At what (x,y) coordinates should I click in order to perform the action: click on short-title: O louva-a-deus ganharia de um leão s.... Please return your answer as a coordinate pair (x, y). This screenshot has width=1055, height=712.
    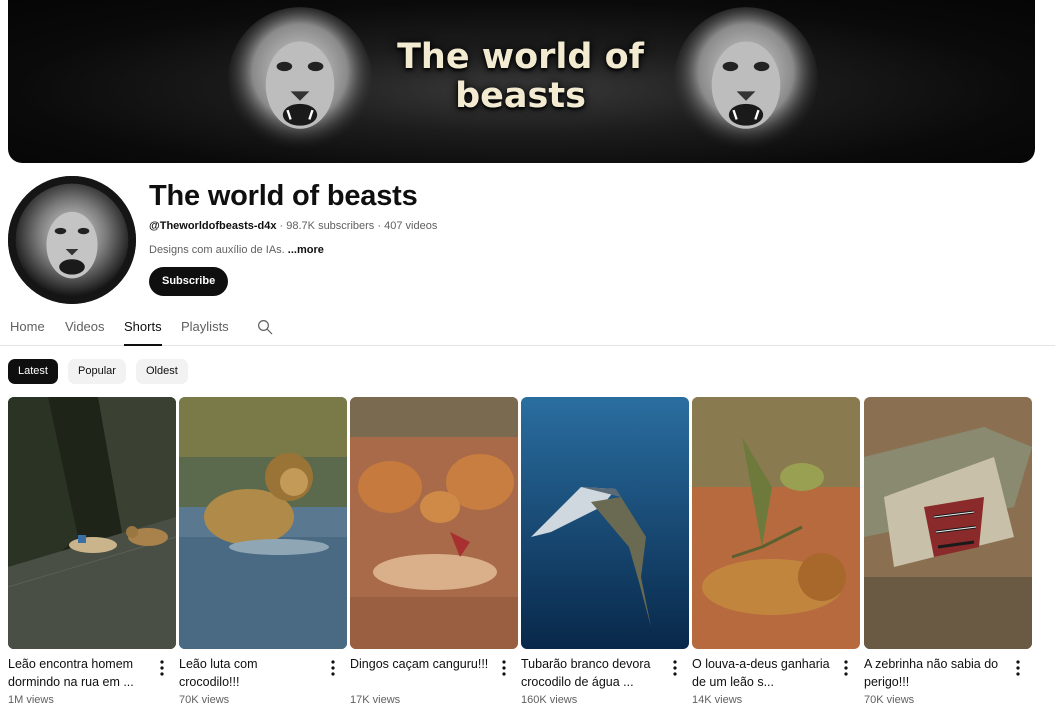
    Looking at the image, I should click on (763, 673).